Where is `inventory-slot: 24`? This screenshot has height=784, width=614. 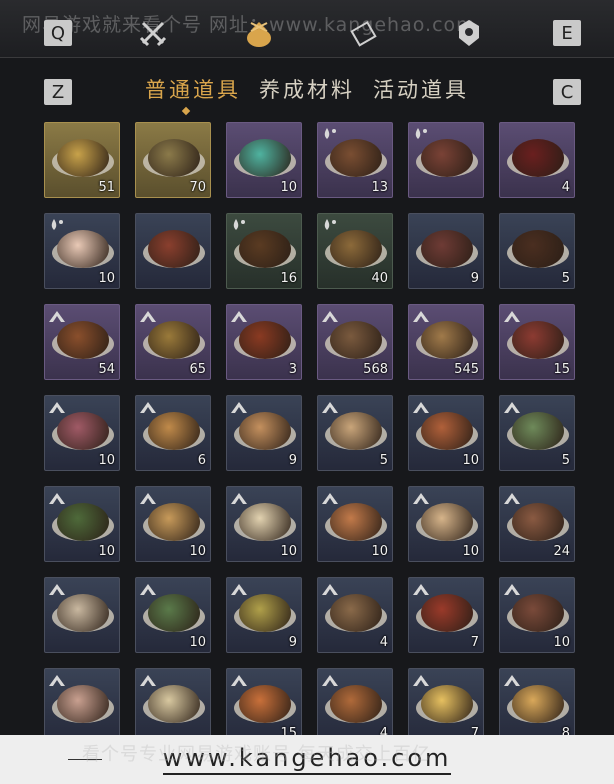 inventory-slot: 24 is located at coordinates (537, 524).